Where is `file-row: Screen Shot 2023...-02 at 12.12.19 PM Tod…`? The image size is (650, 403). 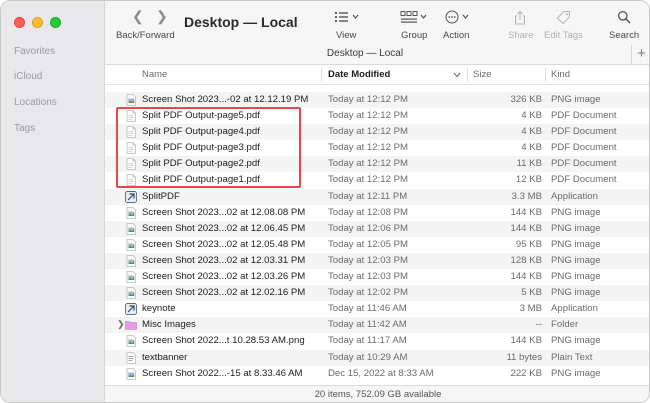
file-row: Screen Shot 2023...-02 at 12.12.19 PM Tod… is located at coordinates (377, 100).